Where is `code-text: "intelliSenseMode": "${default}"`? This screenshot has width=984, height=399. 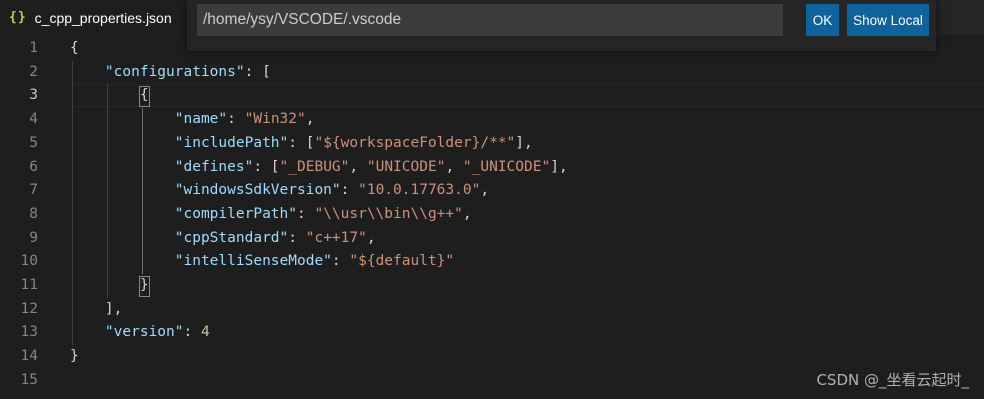 code-text: "intelliSenseMode": "${default}" is located at coordinates (262, 261).